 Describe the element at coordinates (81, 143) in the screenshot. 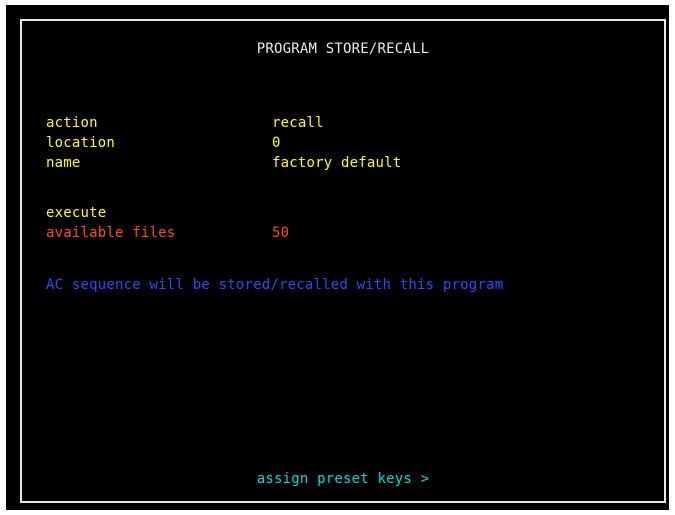

I see `location-label: location` at that location.